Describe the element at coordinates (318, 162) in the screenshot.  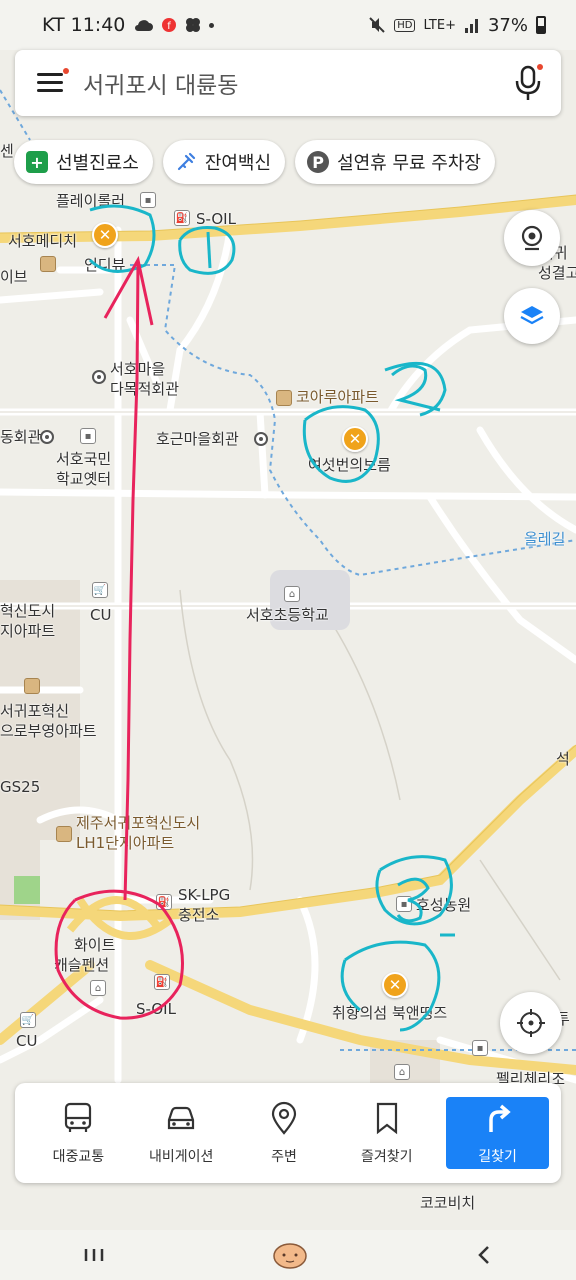
I see `parking-icon: P` at that location.